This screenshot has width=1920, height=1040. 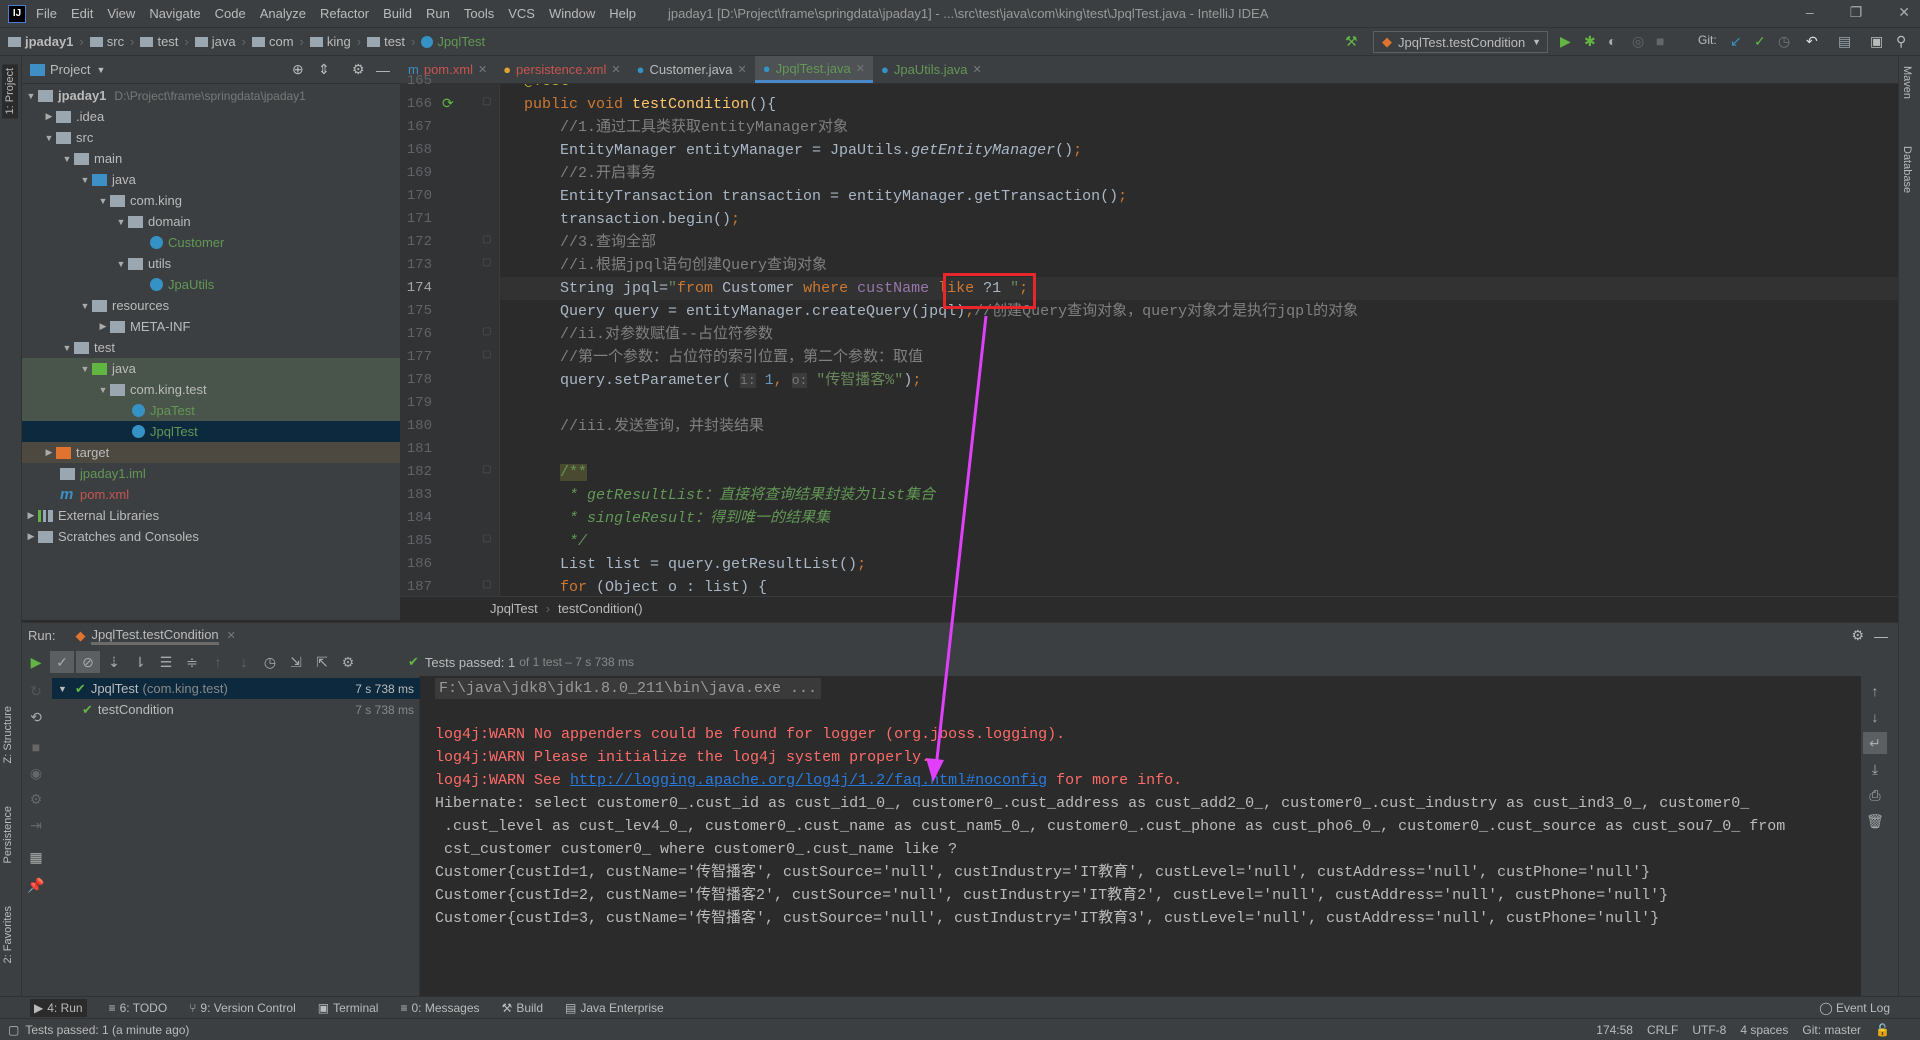 I want to click on tool-window-label: 9: Version Control, so click(x=248, y=1007).